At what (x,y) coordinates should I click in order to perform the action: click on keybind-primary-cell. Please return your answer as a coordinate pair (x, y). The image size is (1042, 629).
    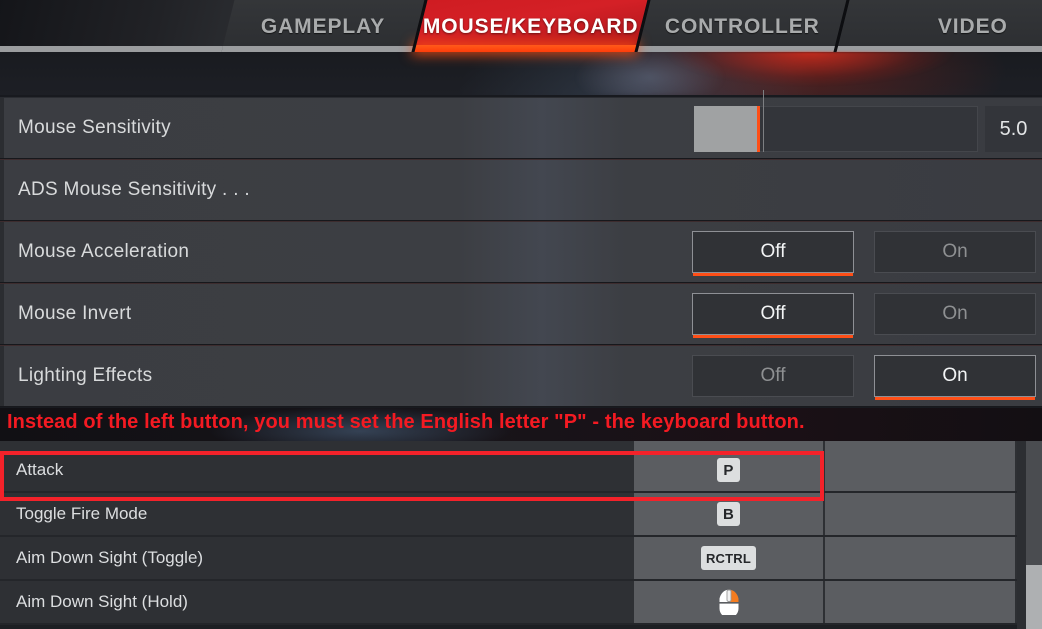
    Looking at the image, I should click on (728, 602).